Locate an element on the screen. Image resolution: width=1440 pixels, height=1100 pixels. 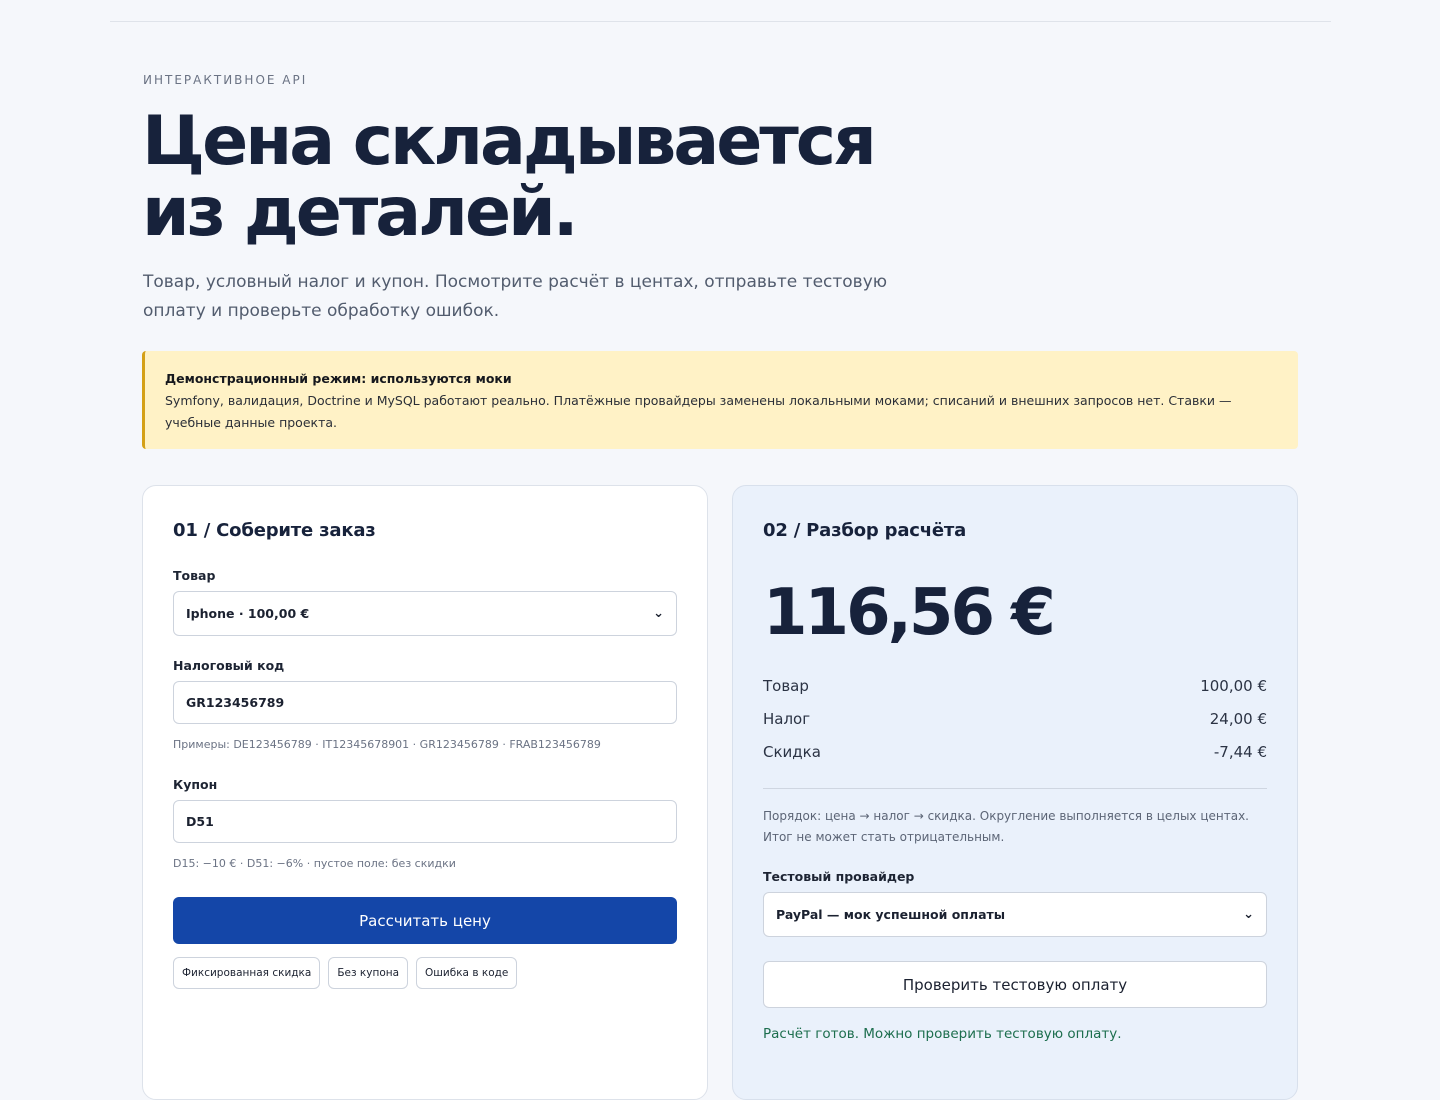
breakdown-divider is located at coordinates (1015, 788).